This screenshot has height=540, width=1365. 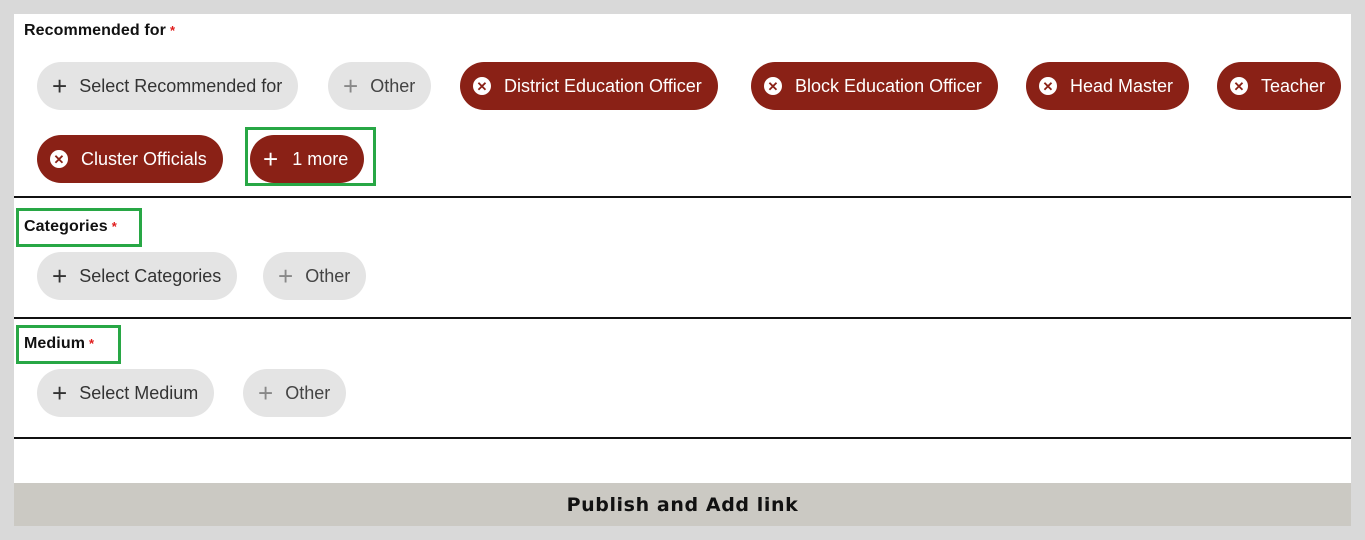 I want to click on chip-cluster-officials: ✕ Cluster Officials, so click(x=130, y=159).